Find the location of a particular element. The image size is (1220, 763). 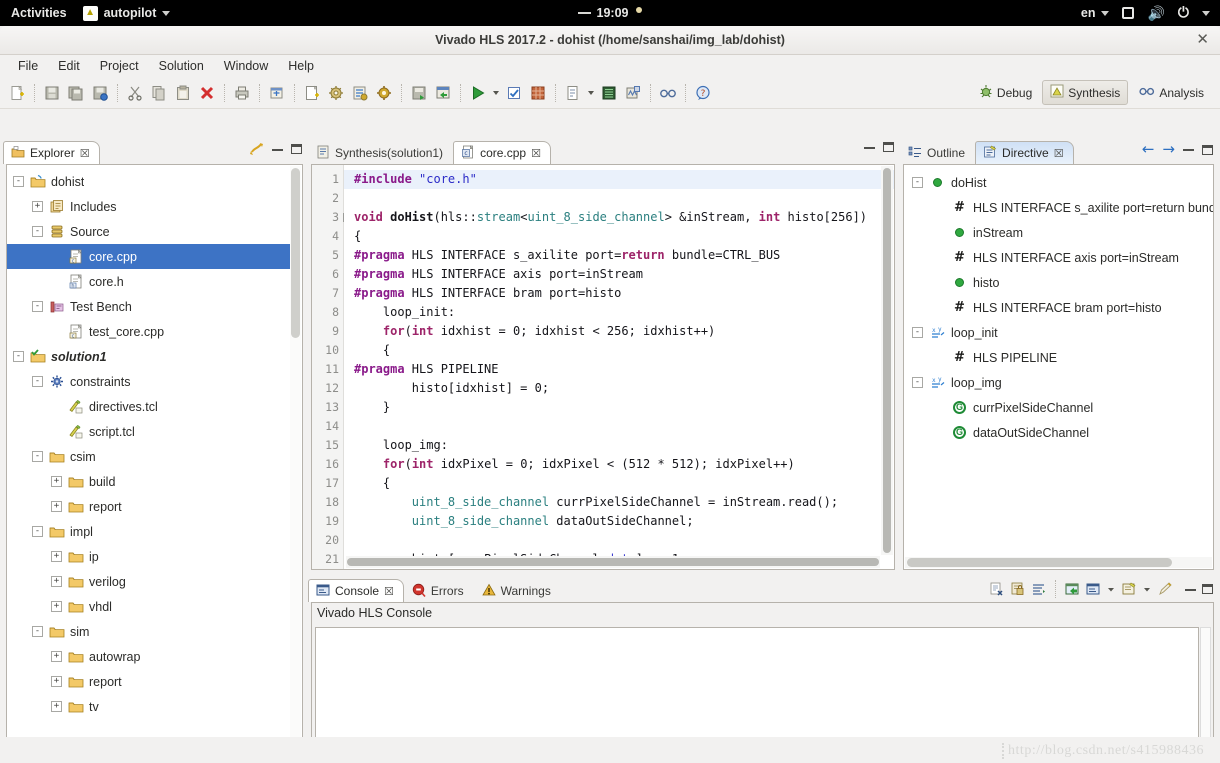

code-line: #include "core.h" is located at coordinates (619, 179).